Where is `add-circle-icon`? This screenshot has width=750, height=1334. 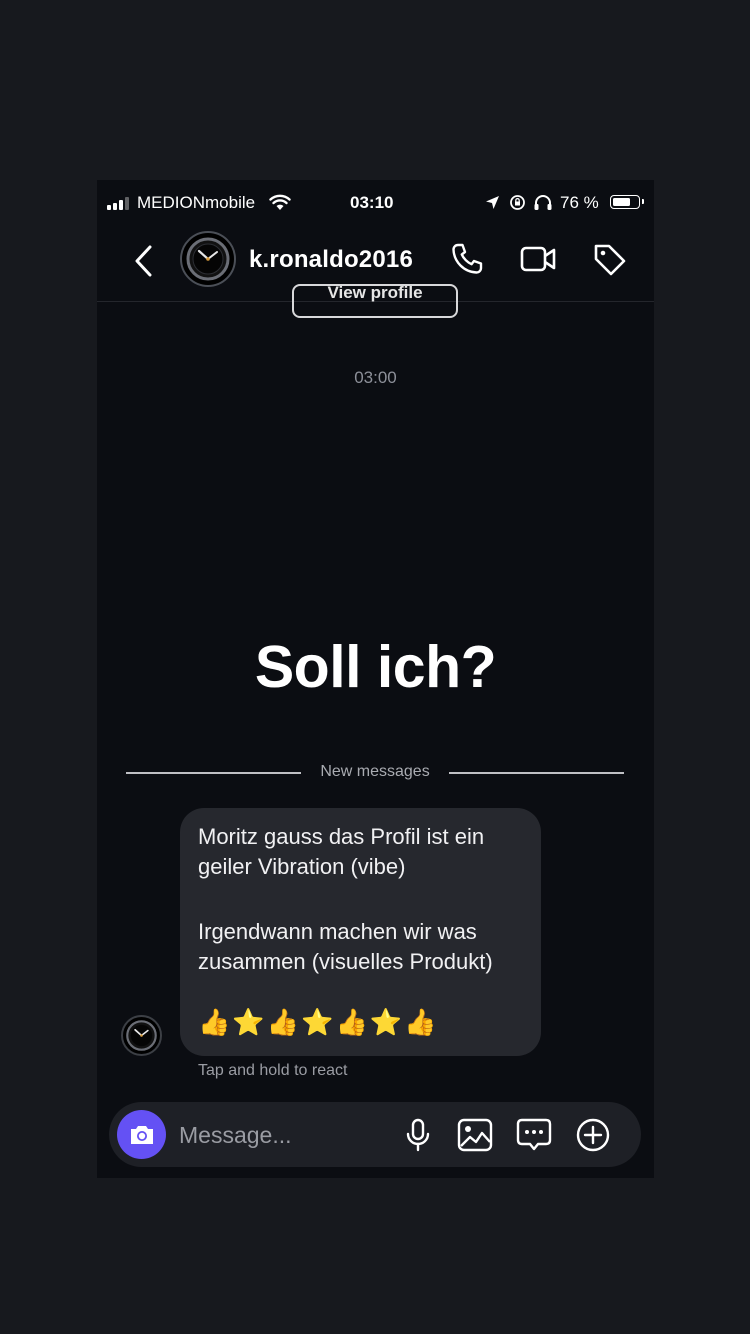 add-circle-icon is located at coordinates (593, 1138).